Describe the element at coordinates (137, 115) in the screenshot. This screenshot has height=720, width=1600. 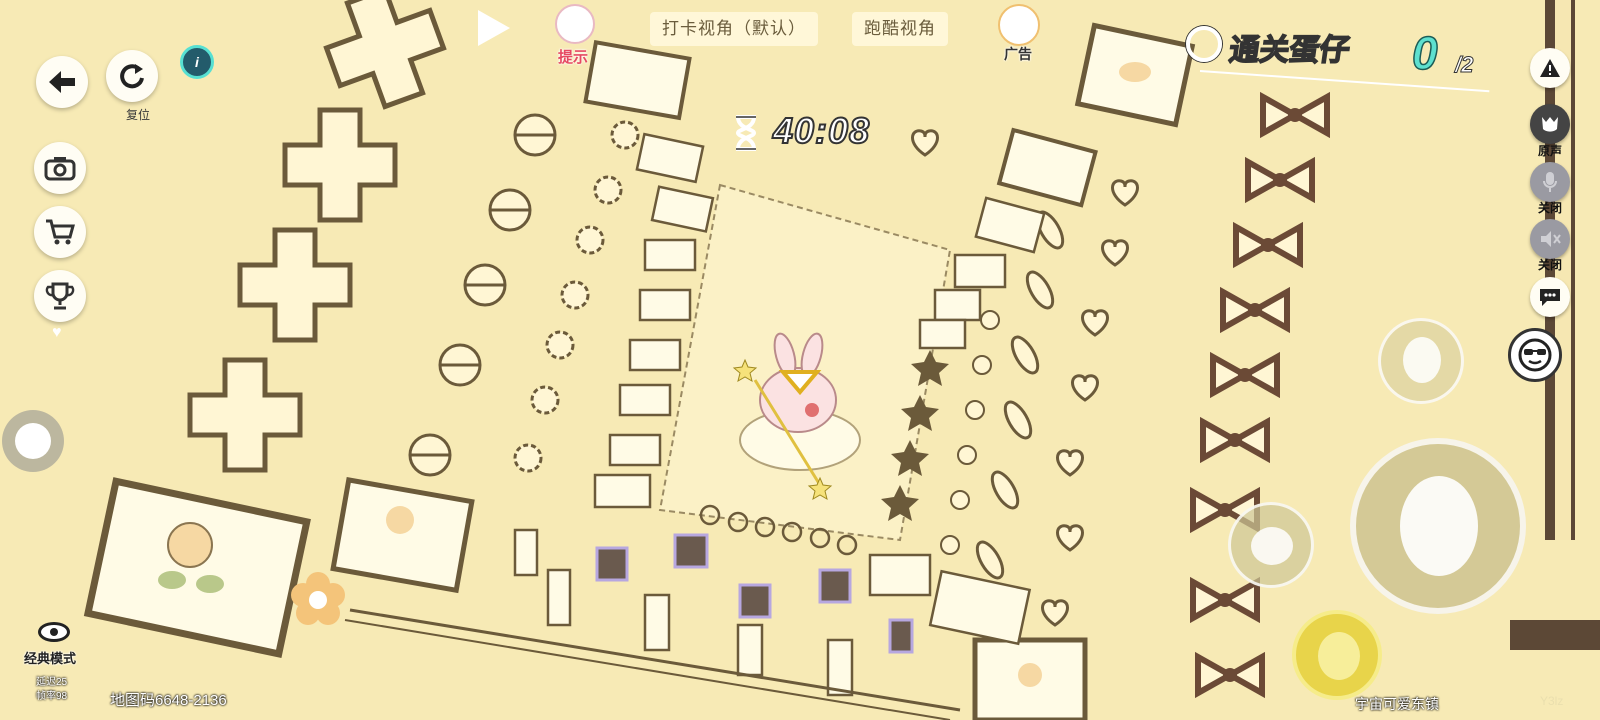
I see `reset-label: 复位` at that location.